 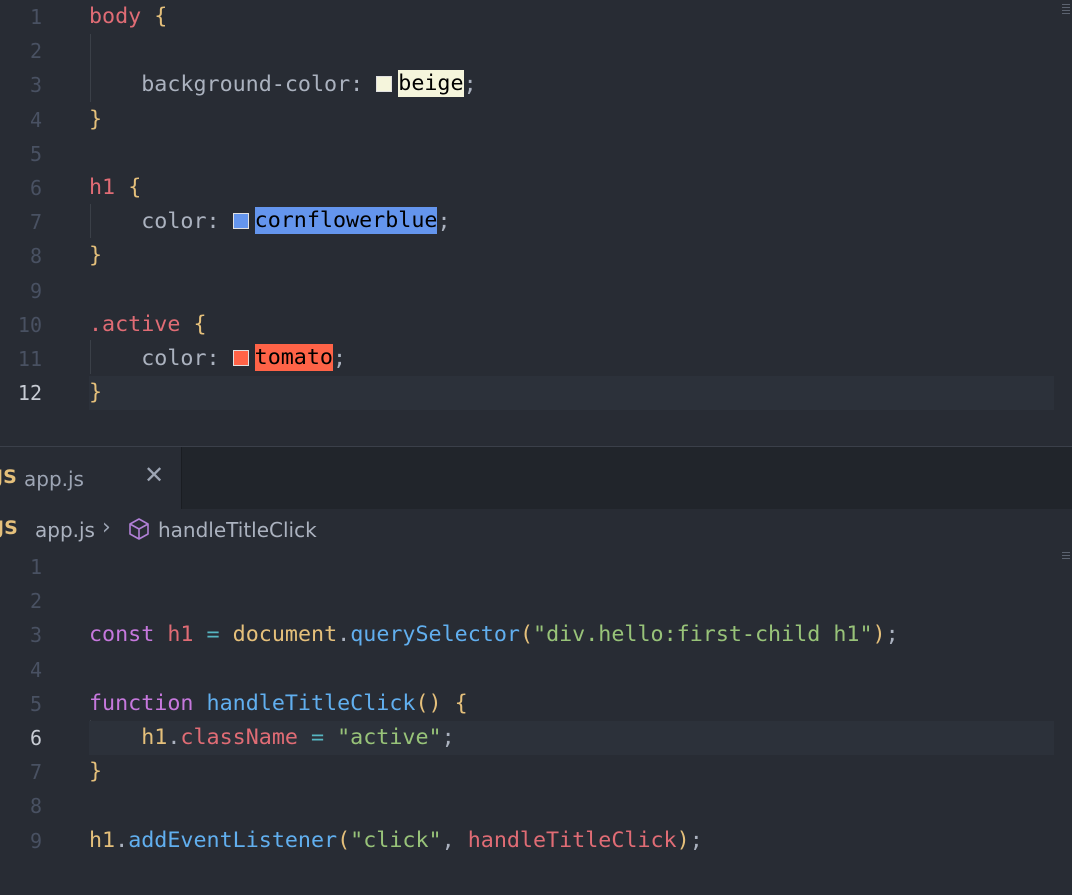 I want to click on code-line: 5 function handleTitleClick() {, so click(x=536, y=704).